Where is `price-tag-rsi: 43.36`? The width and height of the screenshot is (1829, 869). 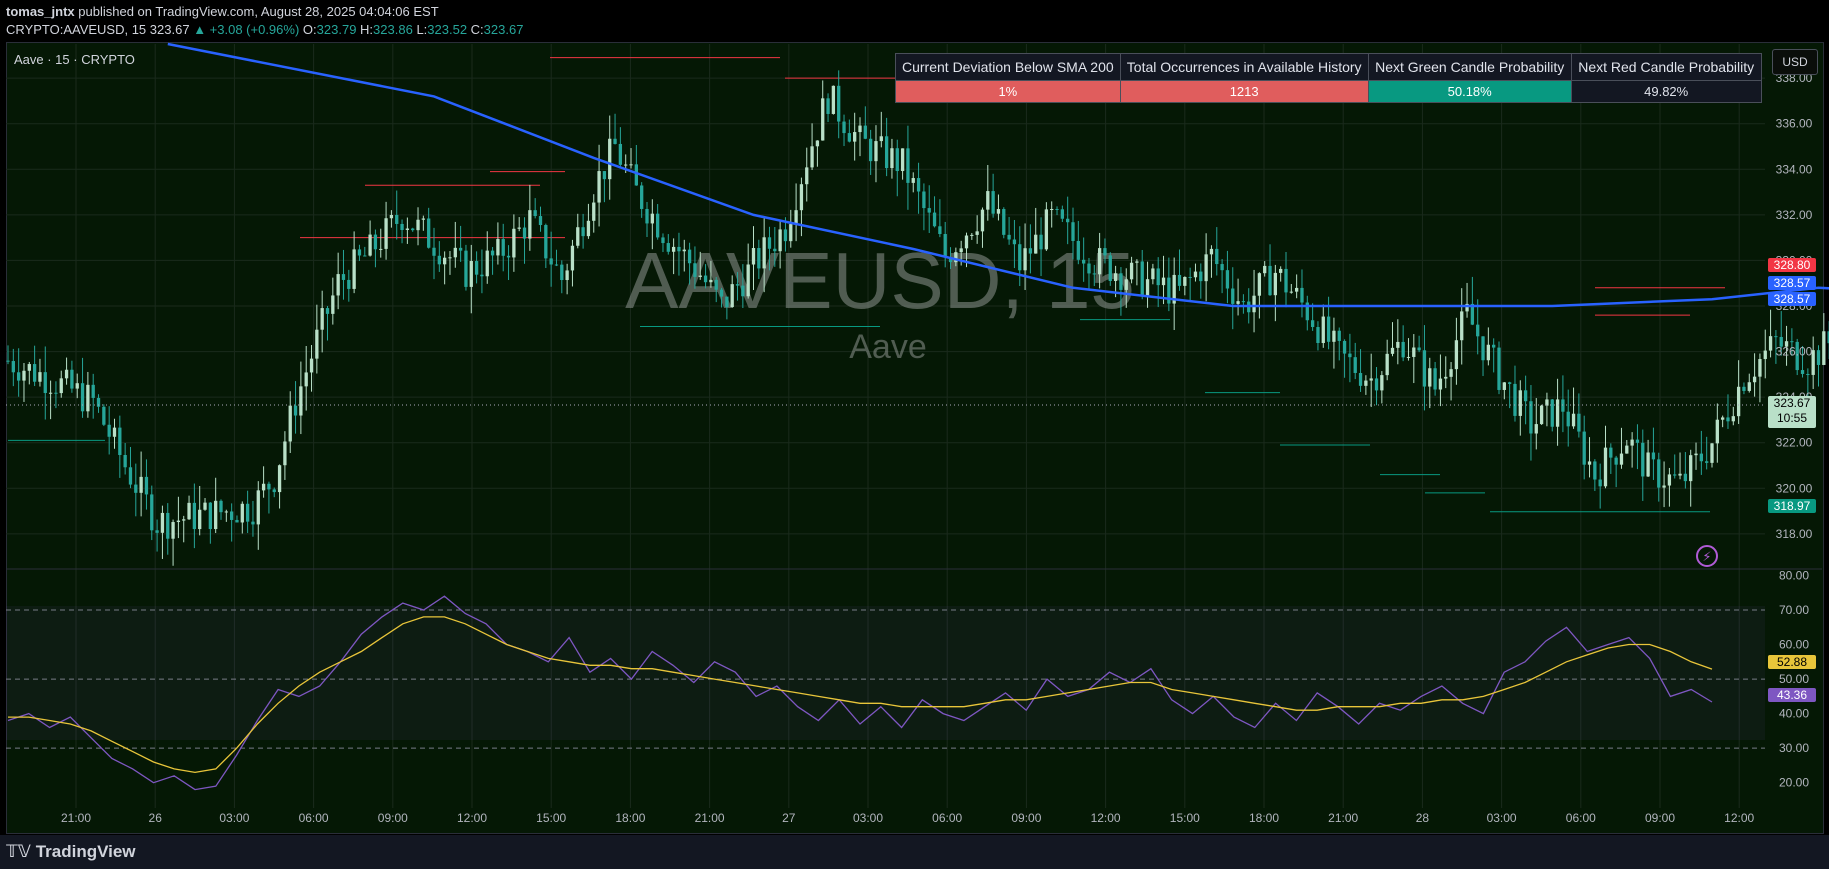 price-tag-rsi: 43.36 is located at coordinates (1792, 695).